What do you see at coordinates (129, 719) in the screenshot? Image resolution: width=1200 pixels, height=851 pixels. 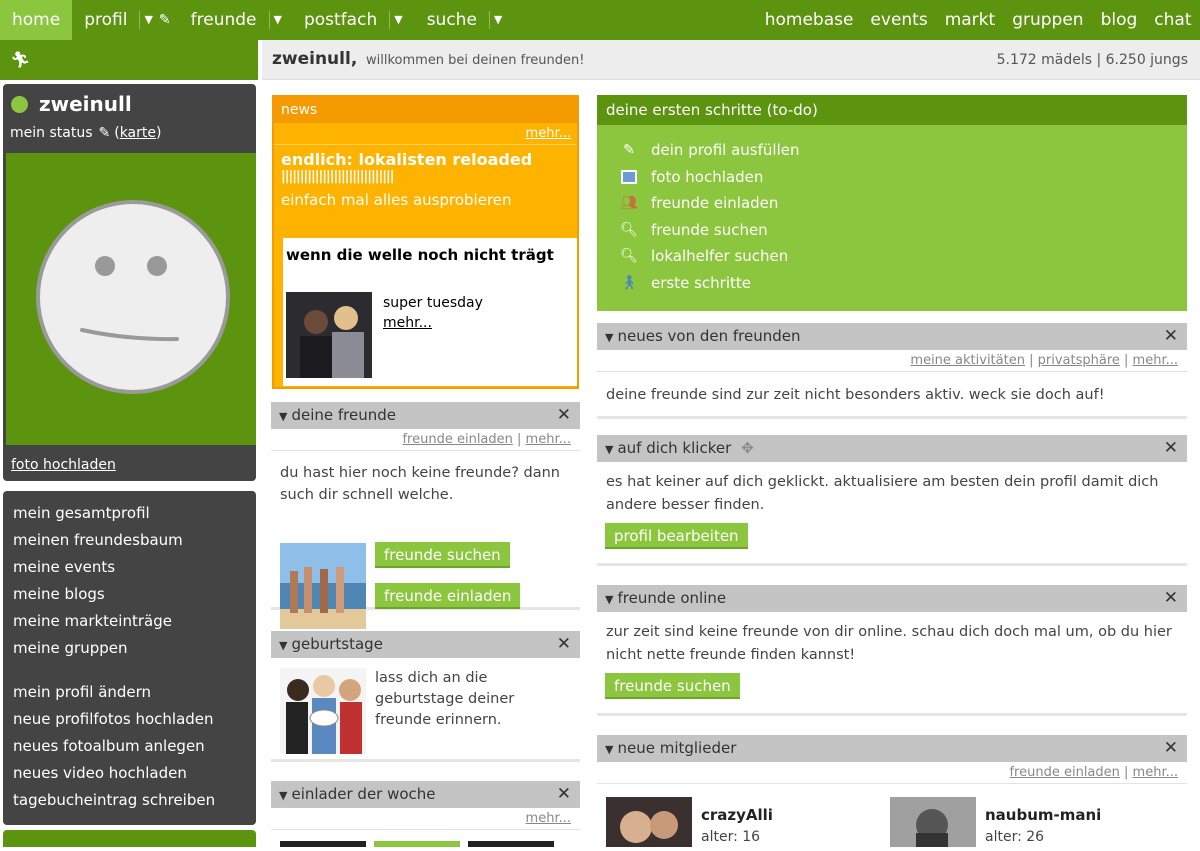 I see `menu-item-profilfotos: neue profilfotos hochladen` at bounding box center [129, 719].